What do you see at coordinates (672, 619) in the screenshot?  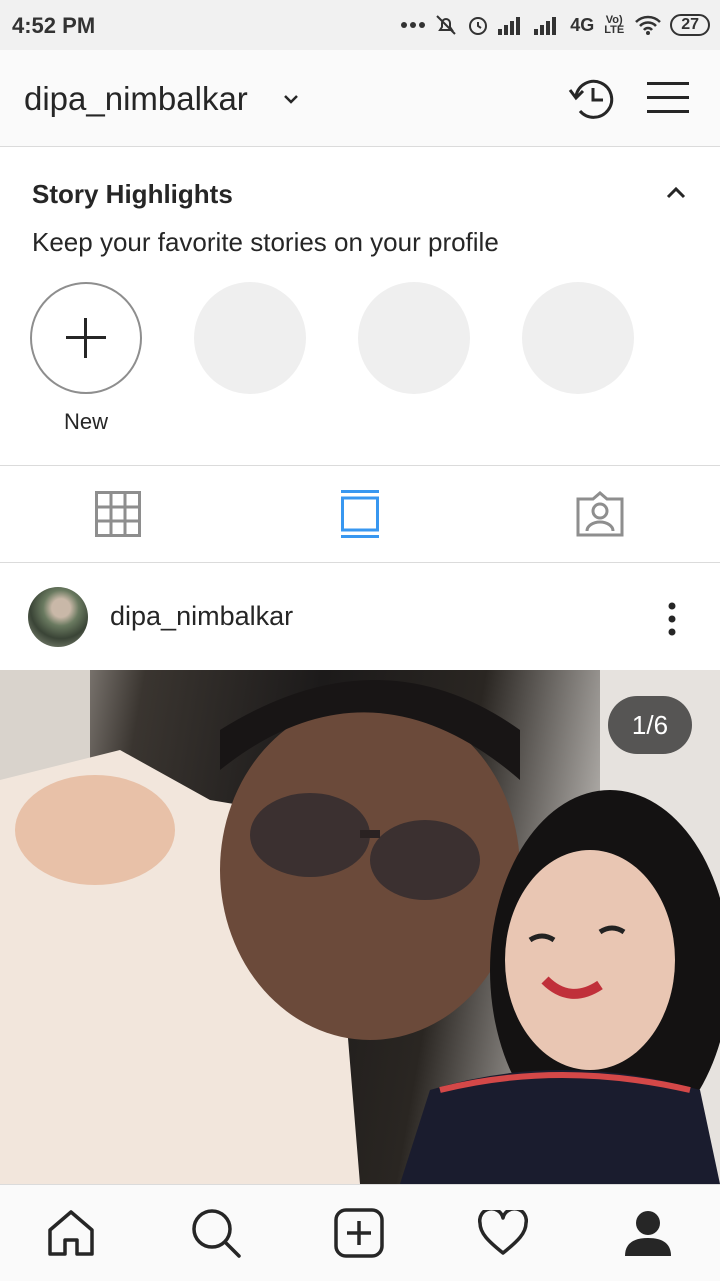 I see `more-options-icon` at bounding box center [672, 619].